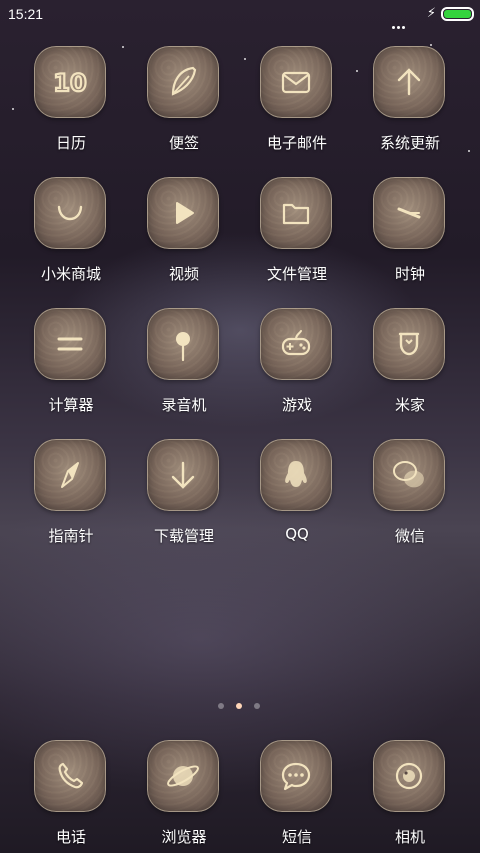  I want to click on app-recorder: 录音机, so click(184, 361).